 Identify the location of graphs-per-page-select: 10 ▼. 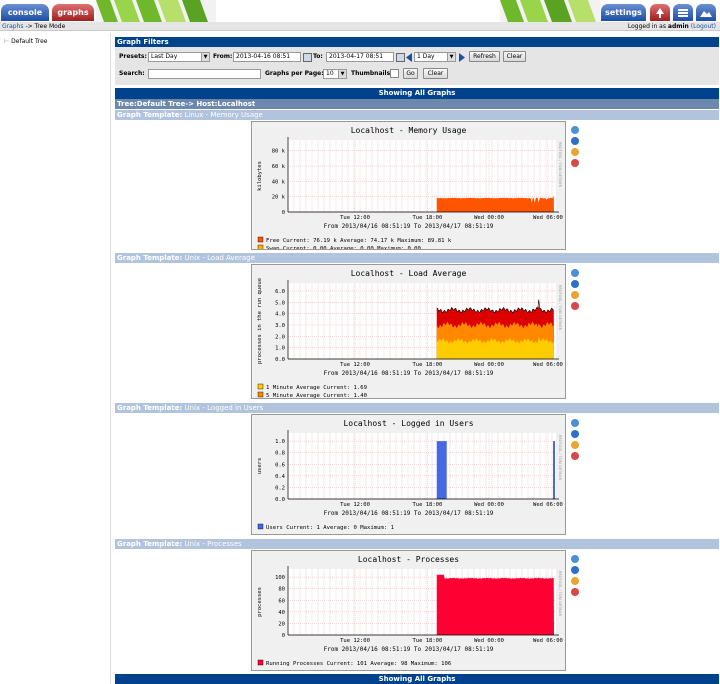
(335, 74).